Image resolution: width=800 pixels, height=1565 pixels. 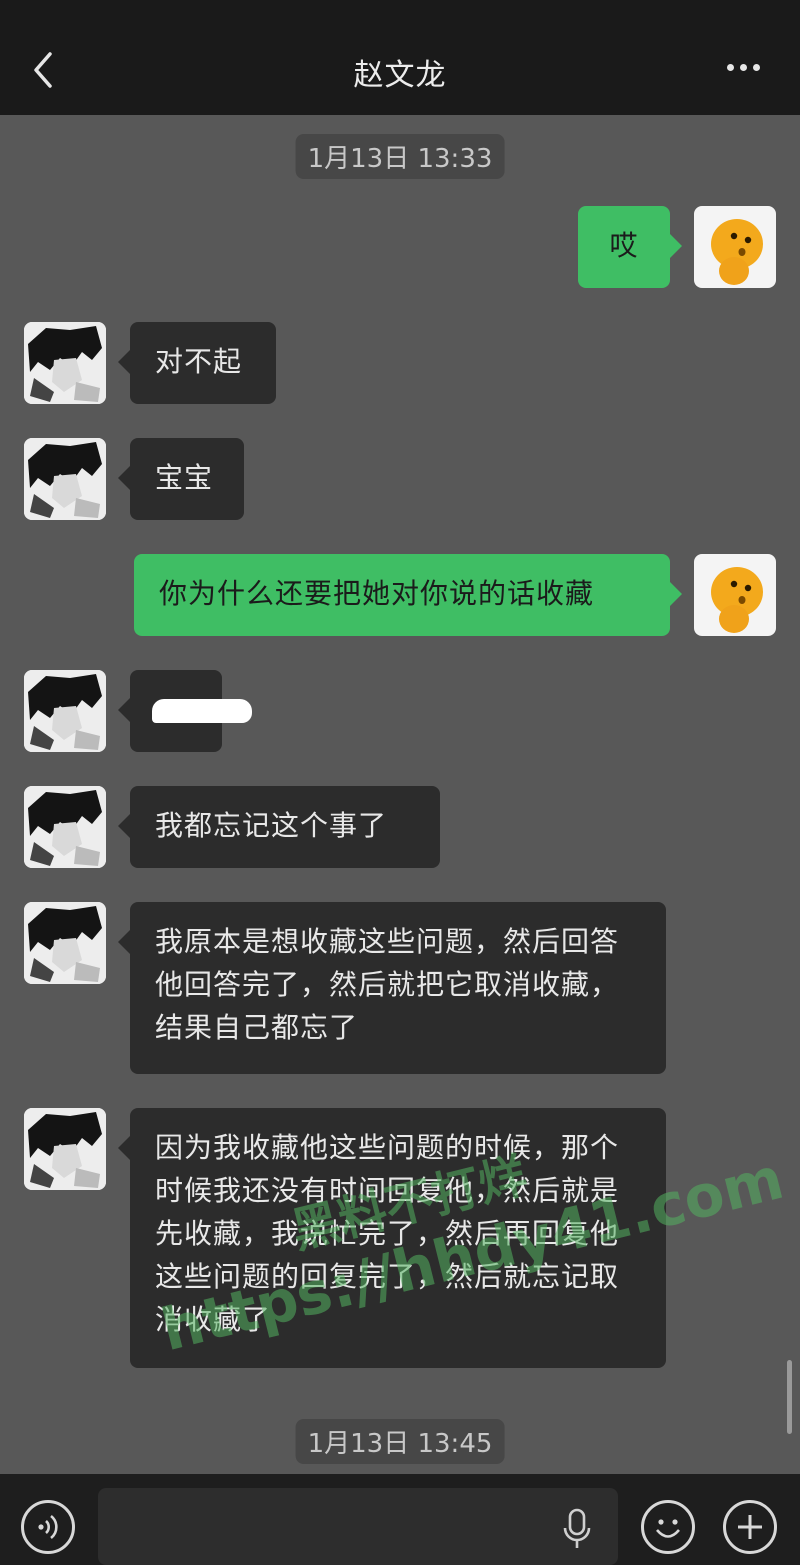 I want to click on chat-header: 赵文龙, so click(x=400, y=57).